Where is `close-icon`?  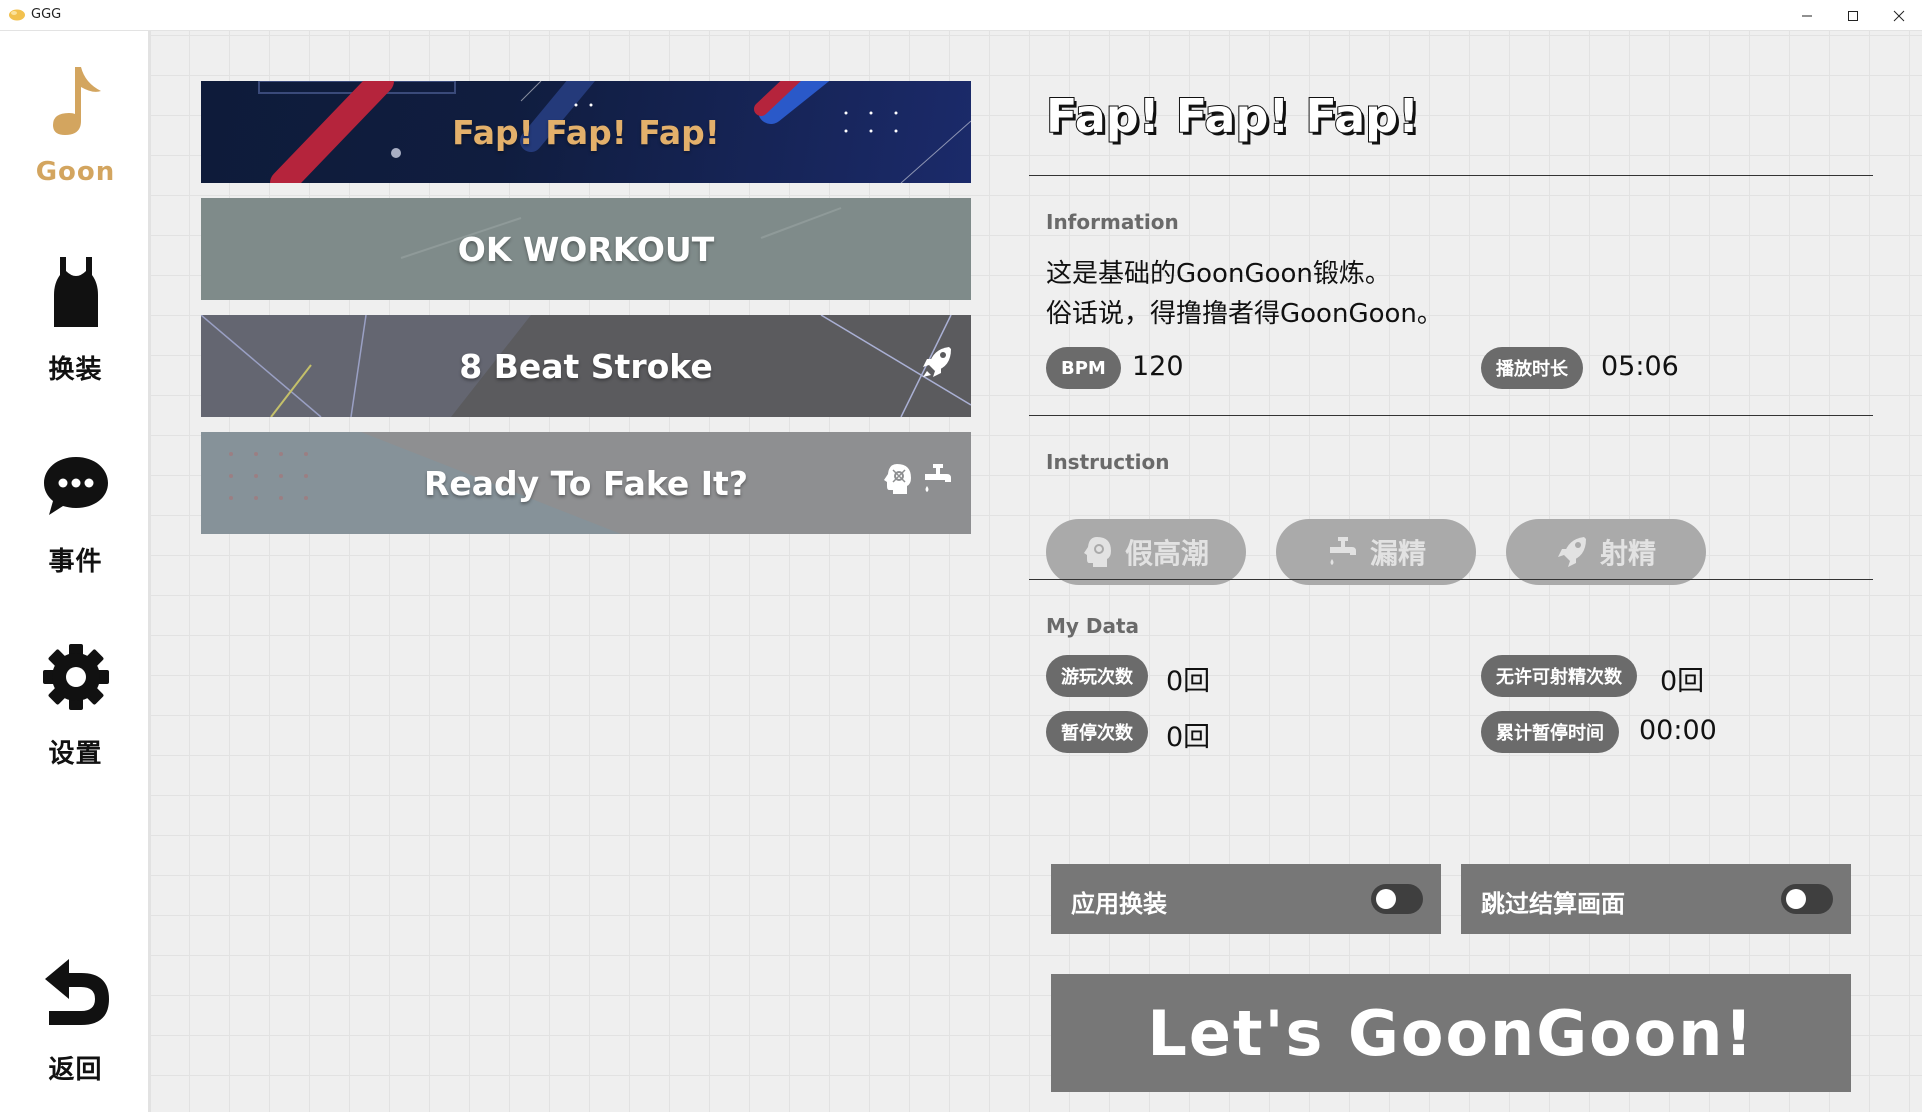 close-icon is located at coordinates (1899, 15).